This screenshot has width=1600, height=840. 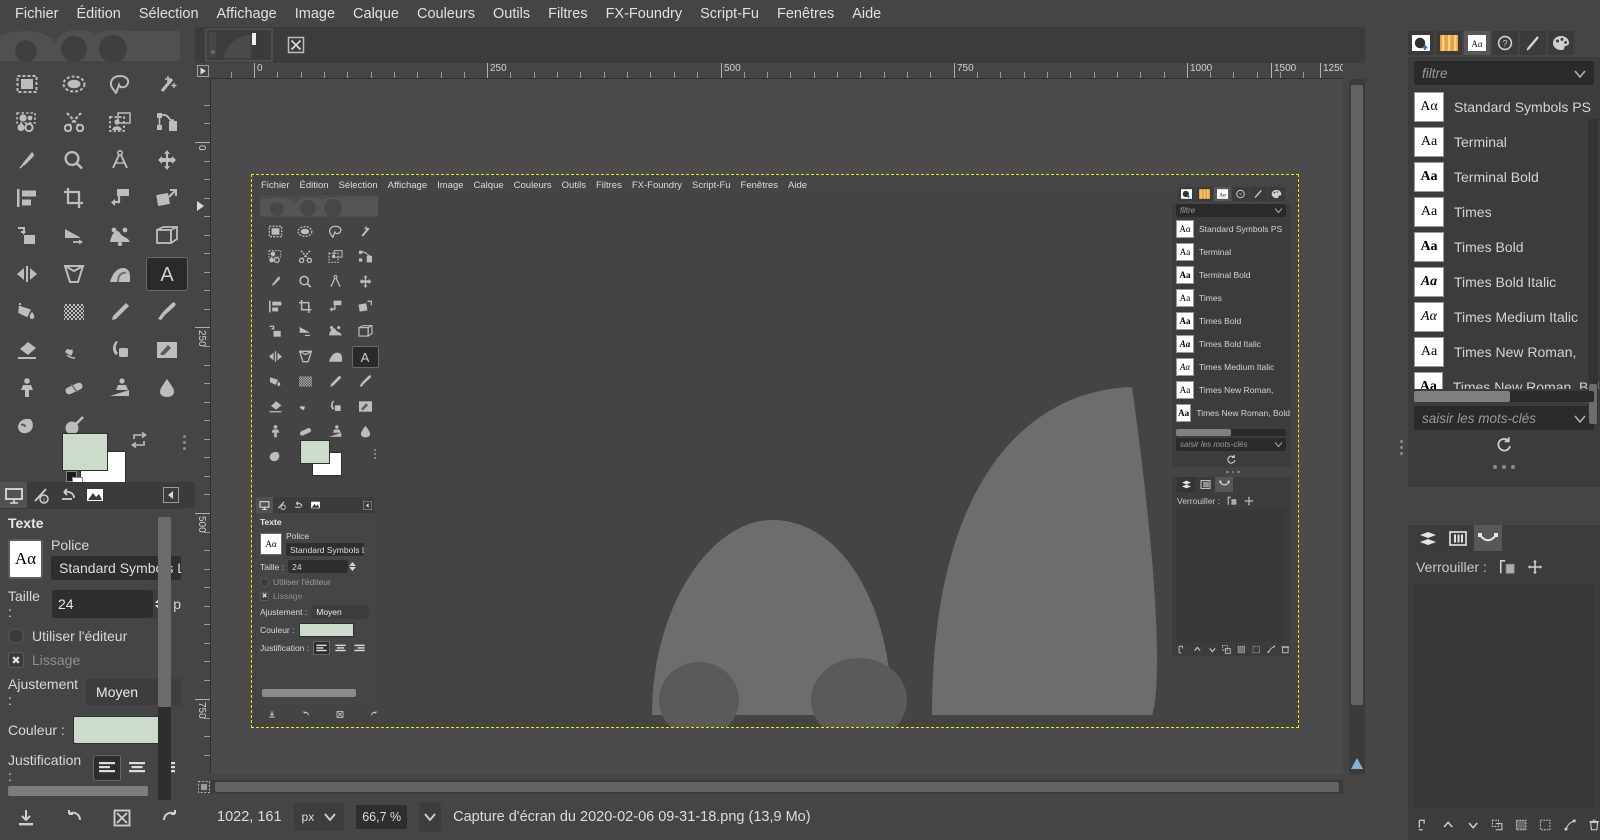 What do you see at coordinates (1424, 825) in the screenshot?
I see `new-path-icon` at bounding box center [1424, 825].